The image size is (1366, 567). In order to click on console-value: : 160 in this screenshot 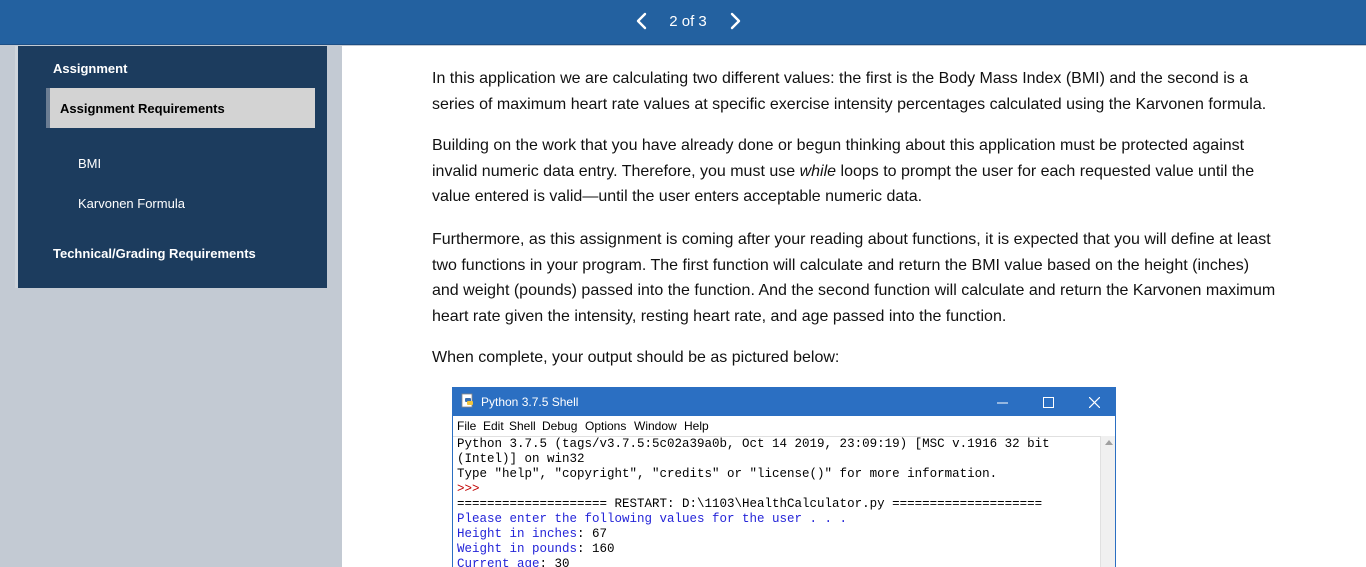, I will do `click(596, 549)`.